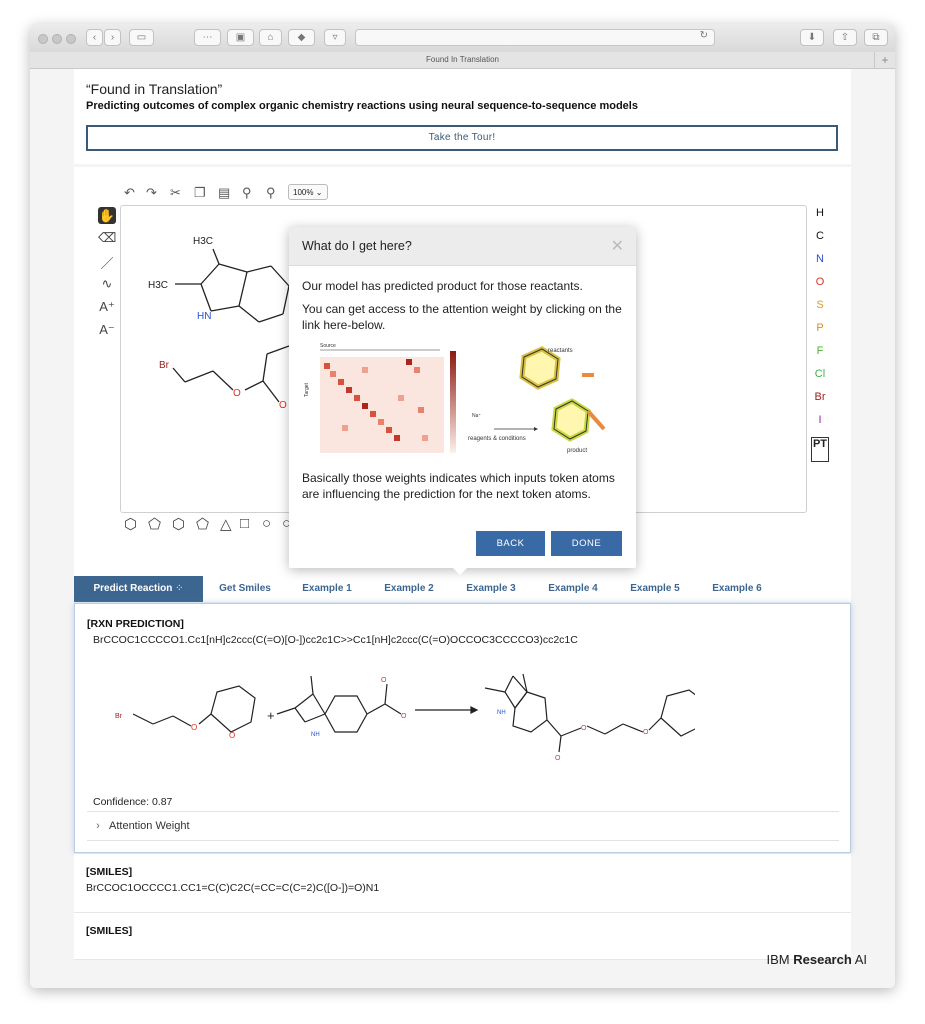 This screenshot has width=925, height=1024. Describe the element at coordinates (510, 543) in the screenshot. I see `back-button: BACK` at that location.